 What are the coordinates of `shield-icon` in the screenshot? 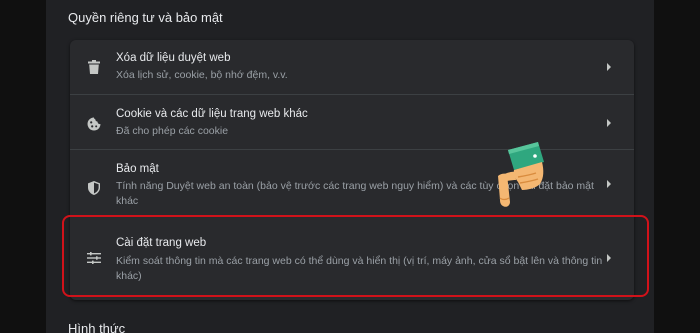 It's located at (94, 188).